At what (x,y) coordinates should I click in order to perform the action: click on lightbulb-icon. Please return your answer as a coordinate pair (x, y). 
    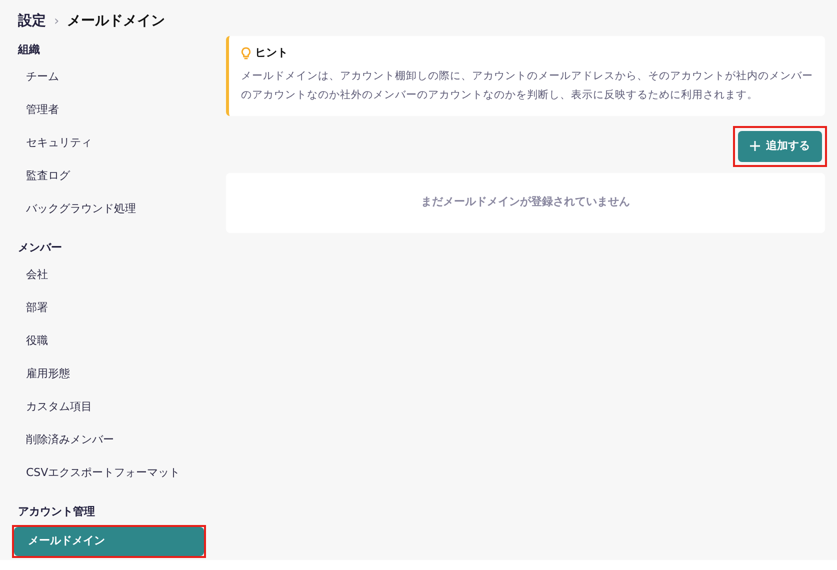
    Looking at the image, I should click on (246, 53).